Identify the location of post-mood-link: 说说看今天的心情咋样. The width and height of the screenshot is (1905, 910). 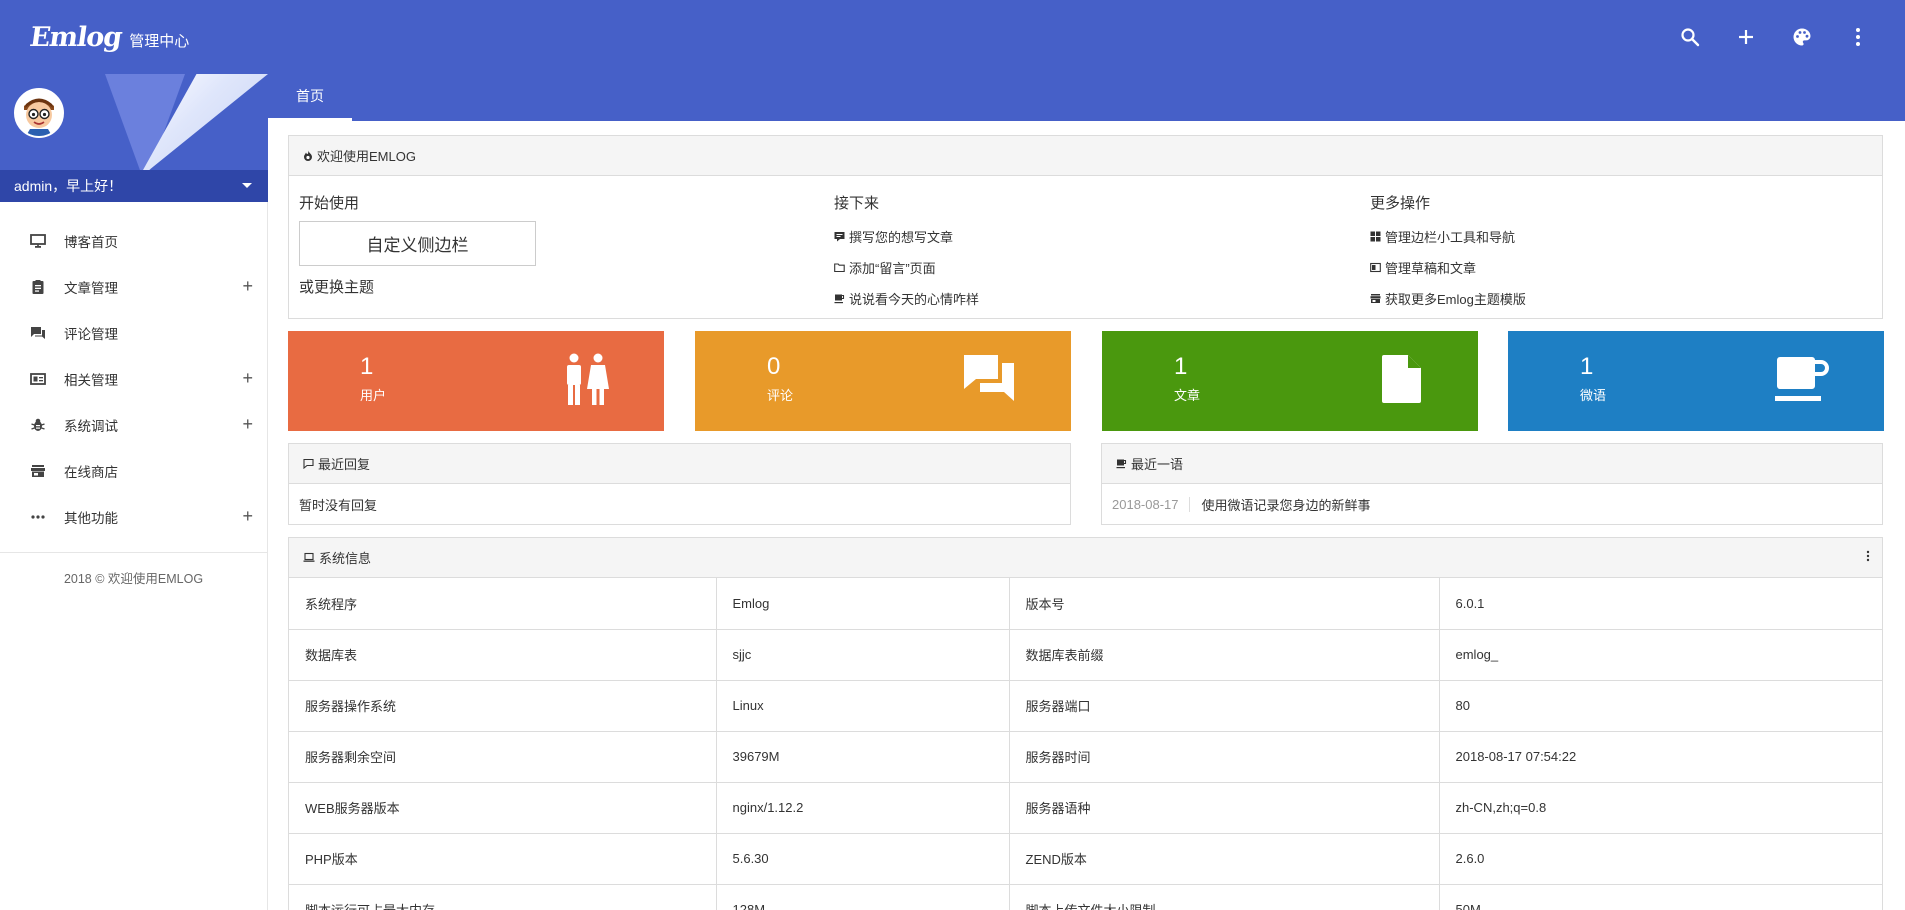
(906, 298).